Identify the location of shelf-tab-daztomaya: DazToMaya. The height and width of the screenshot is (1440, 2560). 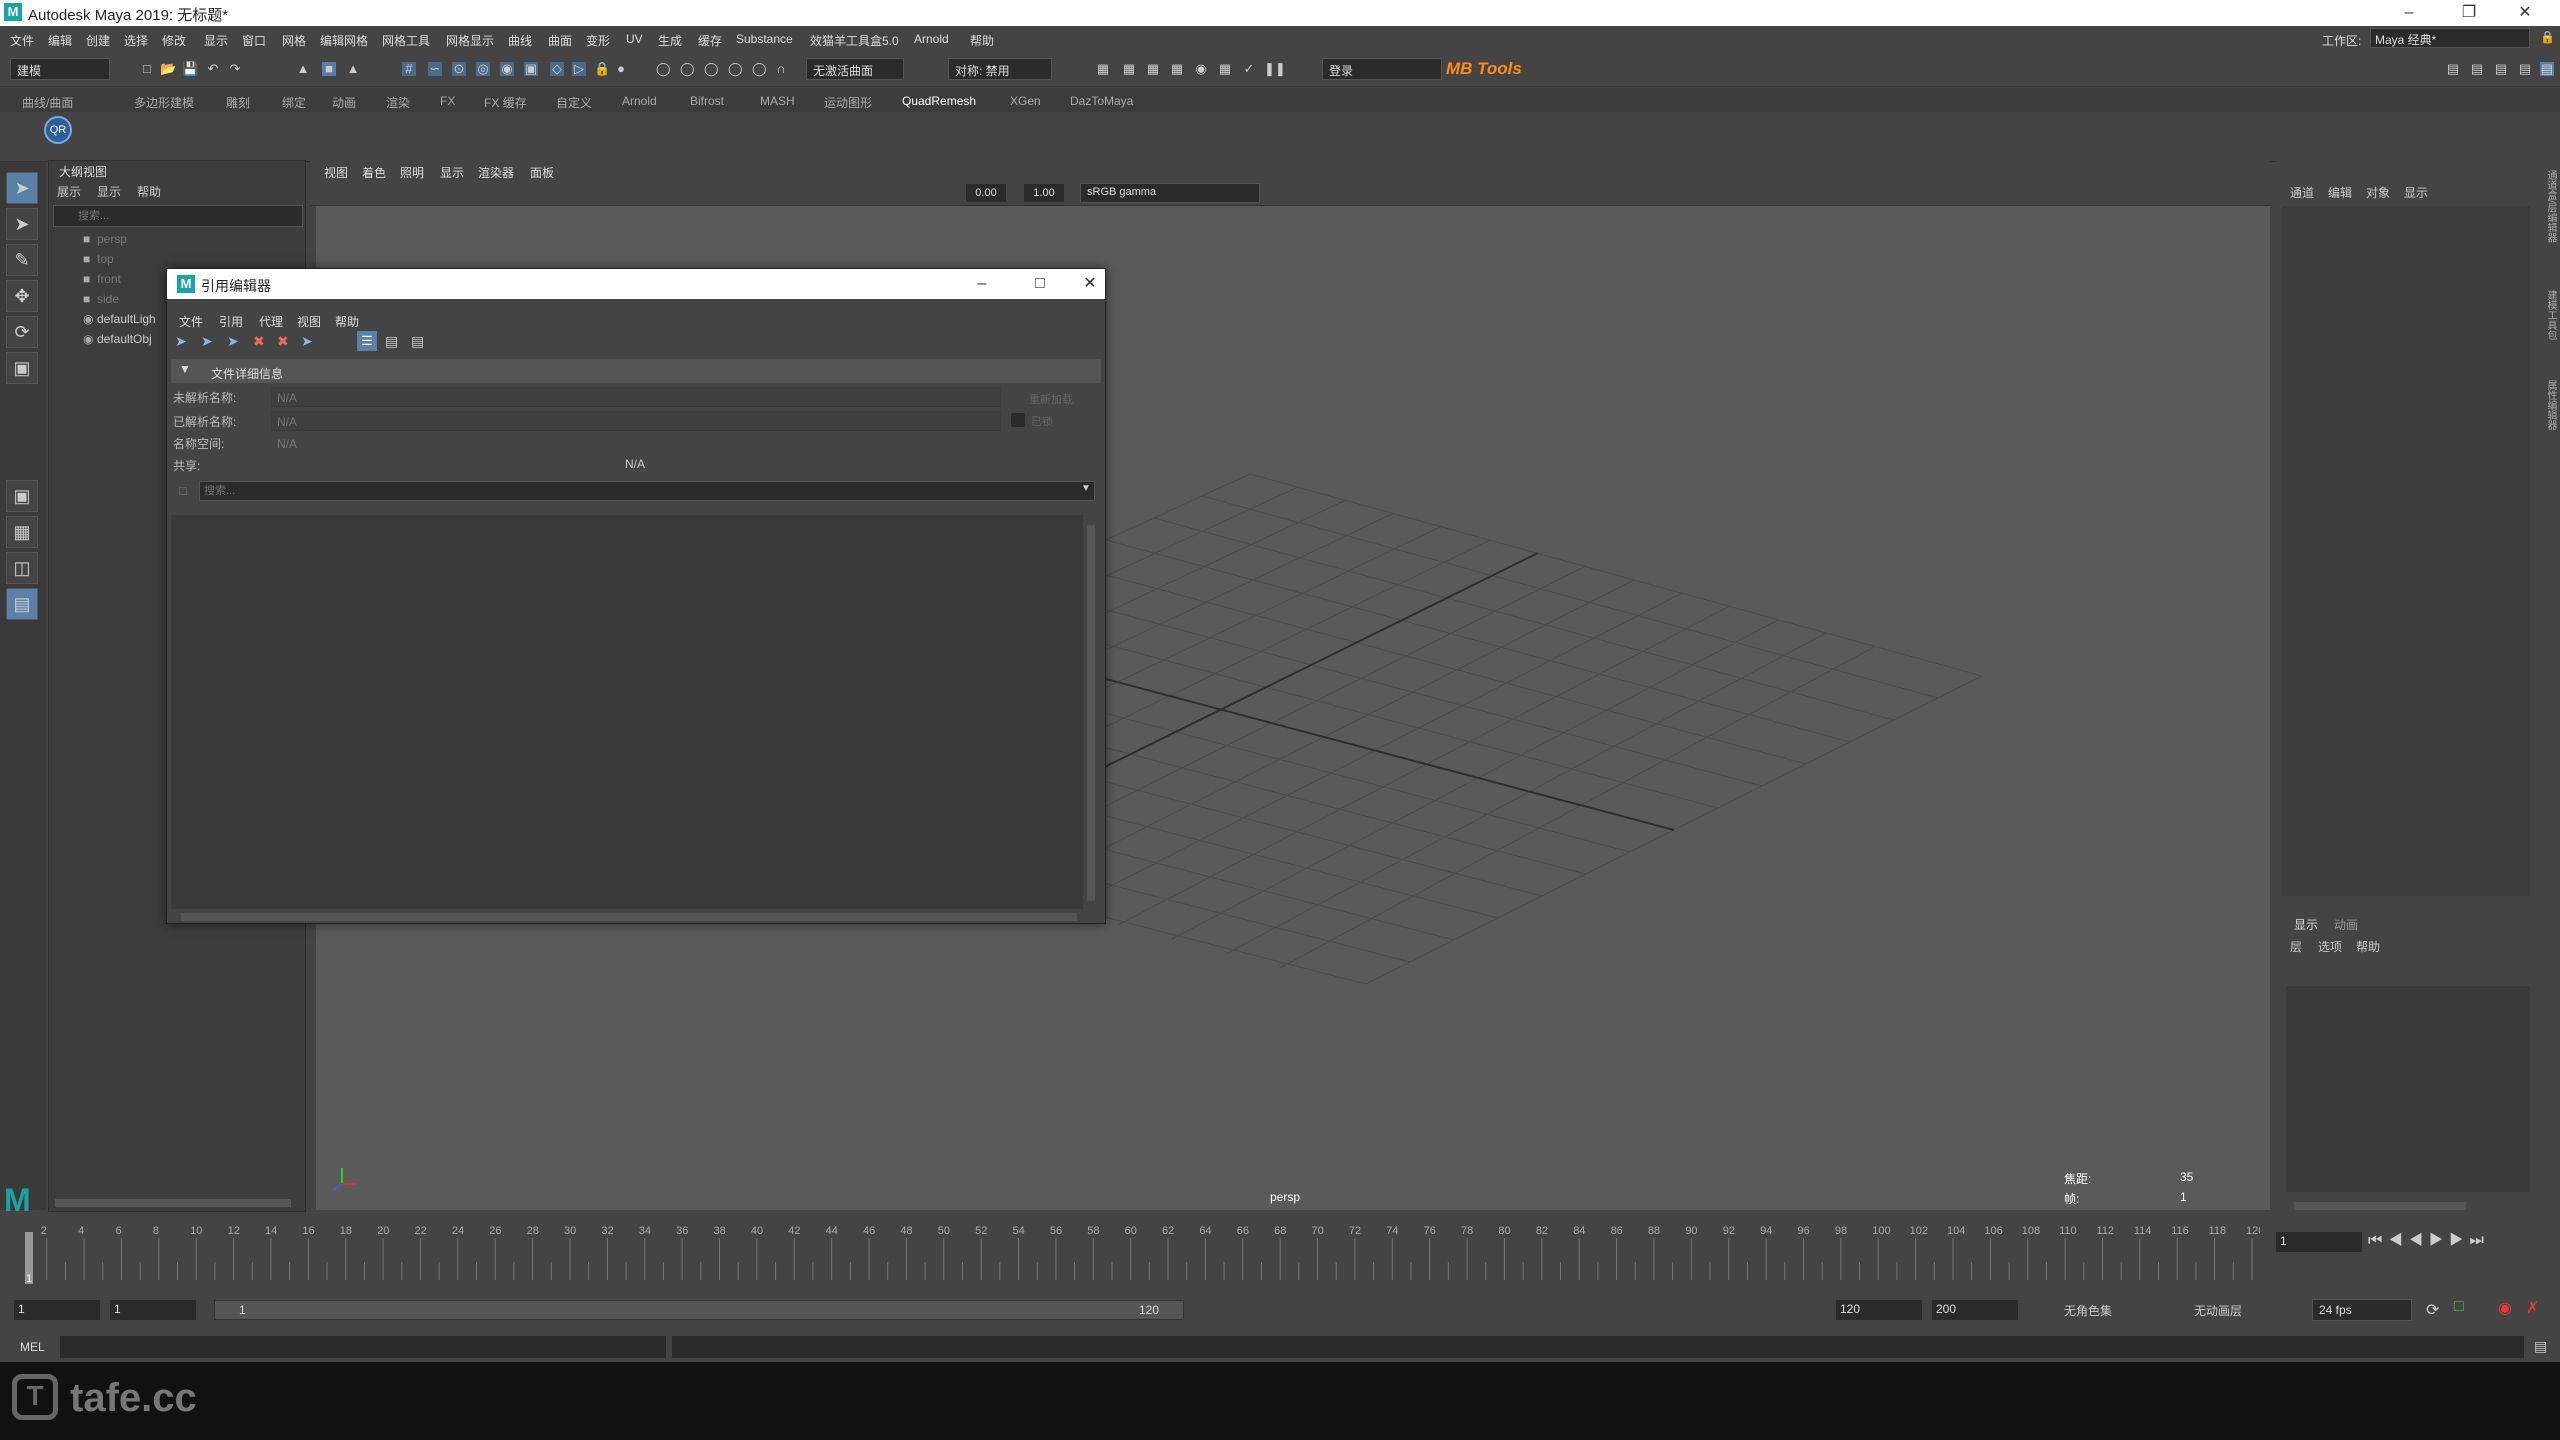
(1101, 101).